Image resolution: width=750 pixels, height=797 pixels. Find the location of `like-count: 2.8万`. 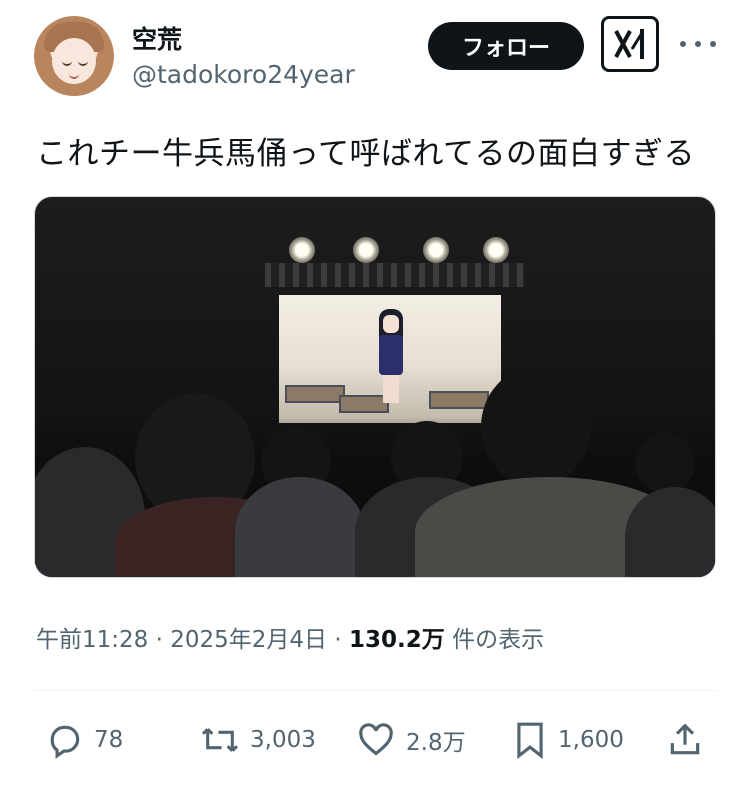

like-count: 2.8万 is located at coordinates (436, 743).